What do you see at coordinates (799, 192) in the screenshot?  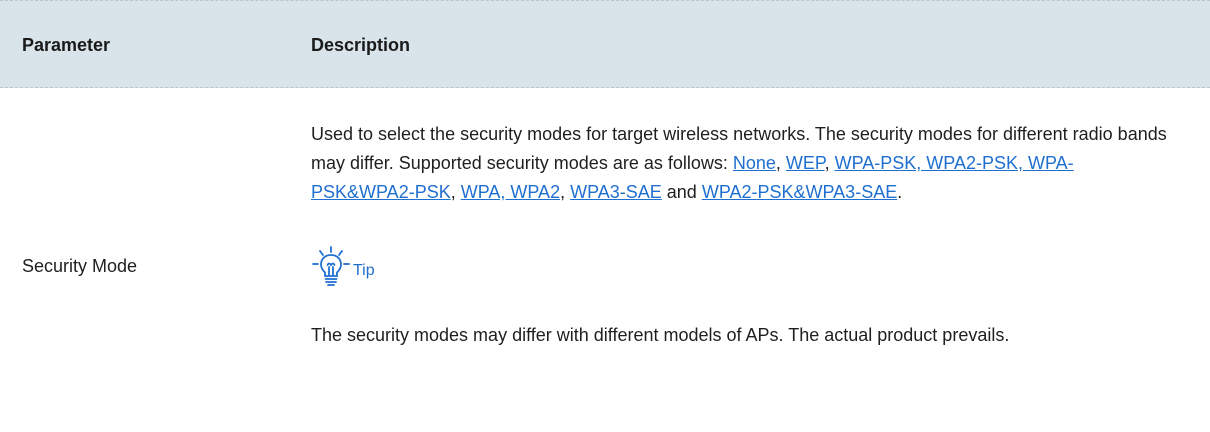 I see `link-wpa2-psk-wpa3-sae: WPA2-PSK&WPA3-SAE` at bounding box center [799, 192].